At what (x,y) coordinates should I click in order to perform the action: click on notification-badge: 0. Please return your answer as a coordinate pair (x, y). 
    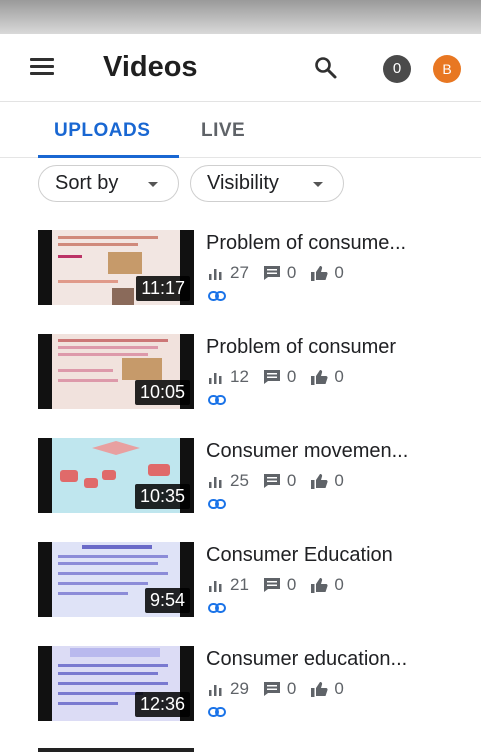
    Looking at the image, I should click on (397, 69).